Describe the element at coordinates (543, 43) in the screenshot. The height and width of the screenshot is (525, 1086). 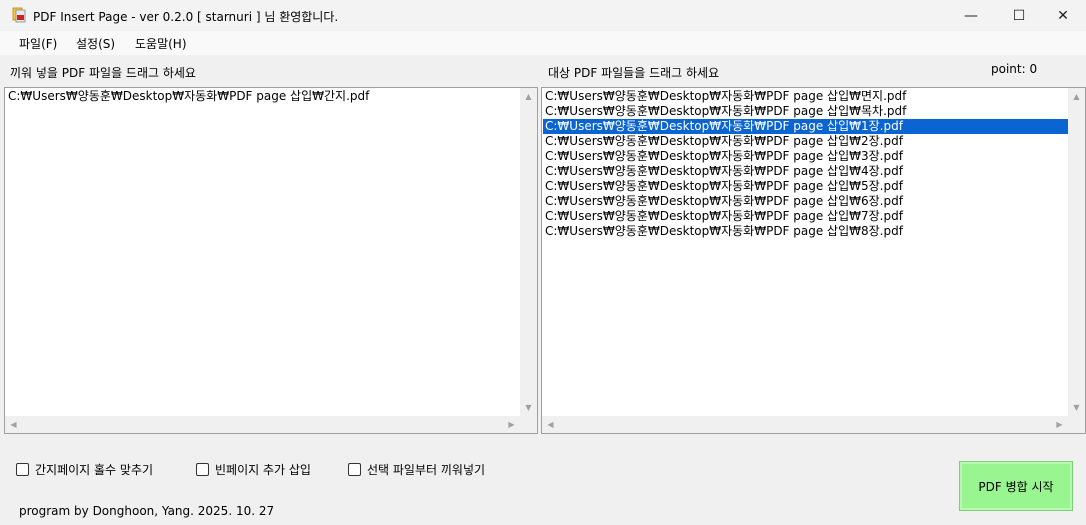
I see `menu-bar: 파일(F) 설정(S) 도움말(H)` at that location.